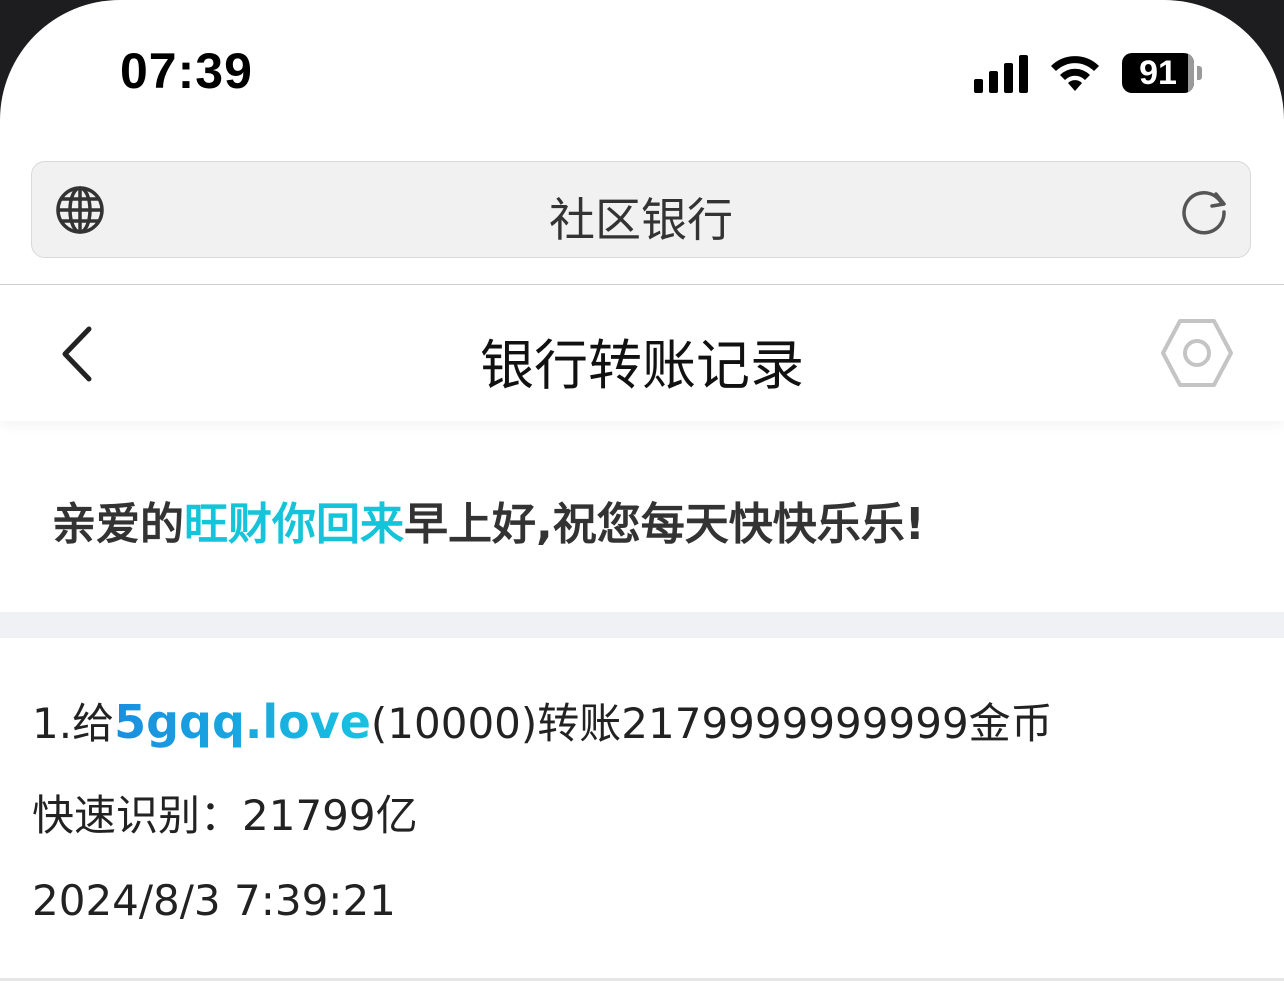  I want to click on quick-identify-line: 快速识别：21799亿, so click(225, 812).